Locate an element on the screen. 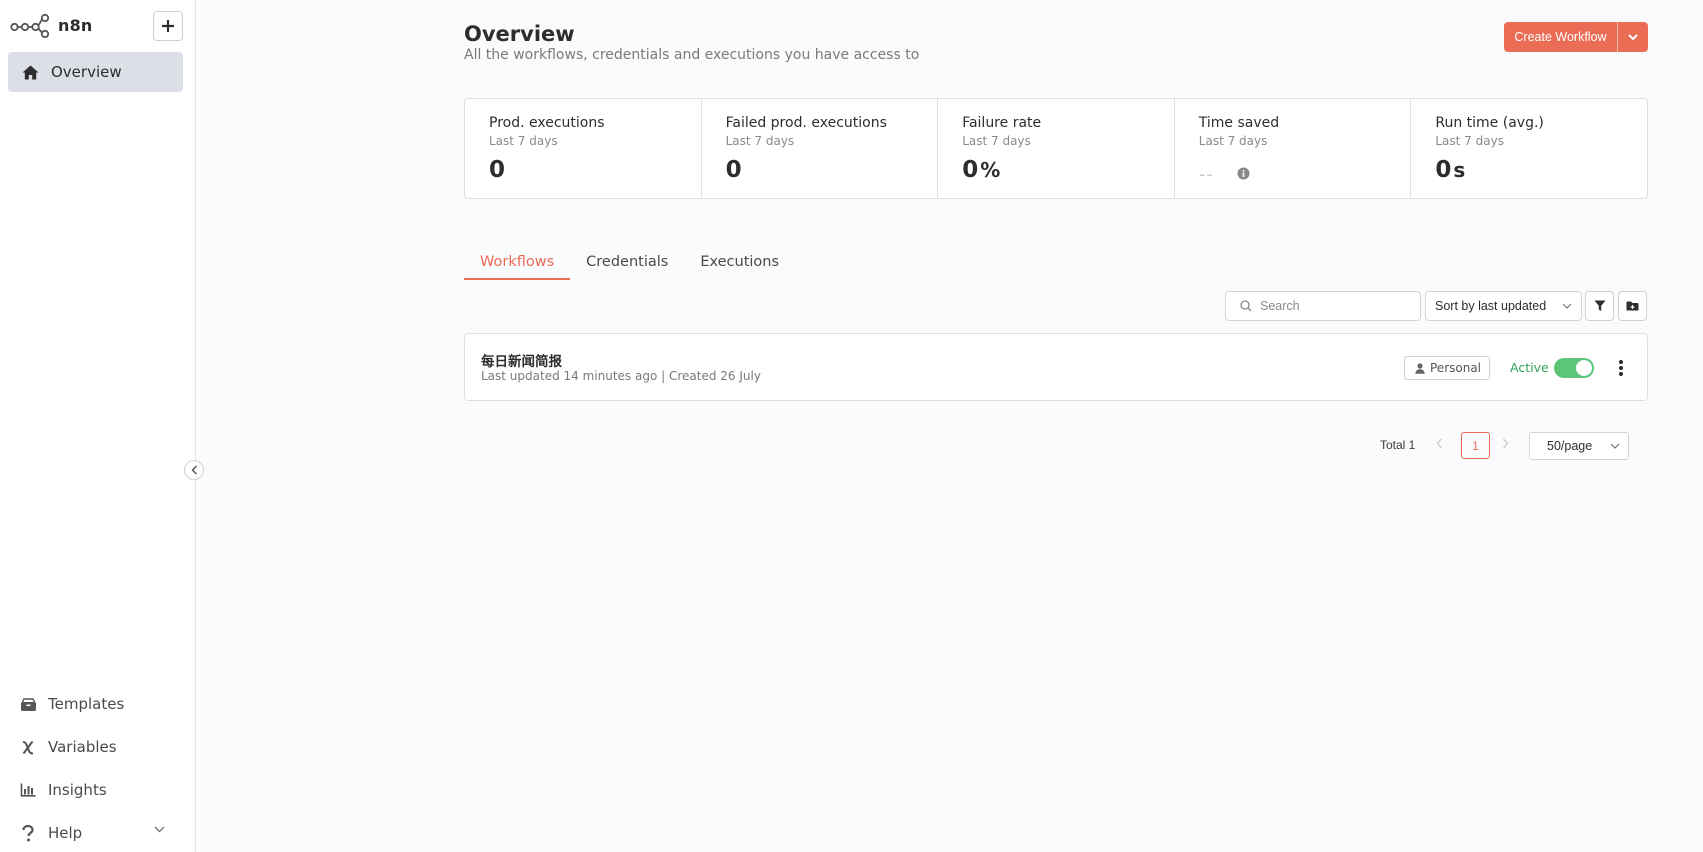 Image resolution: width=1703 pixels, height=852 pixels. owner-badge-label: Personal is located at coordinates (1456, 368).